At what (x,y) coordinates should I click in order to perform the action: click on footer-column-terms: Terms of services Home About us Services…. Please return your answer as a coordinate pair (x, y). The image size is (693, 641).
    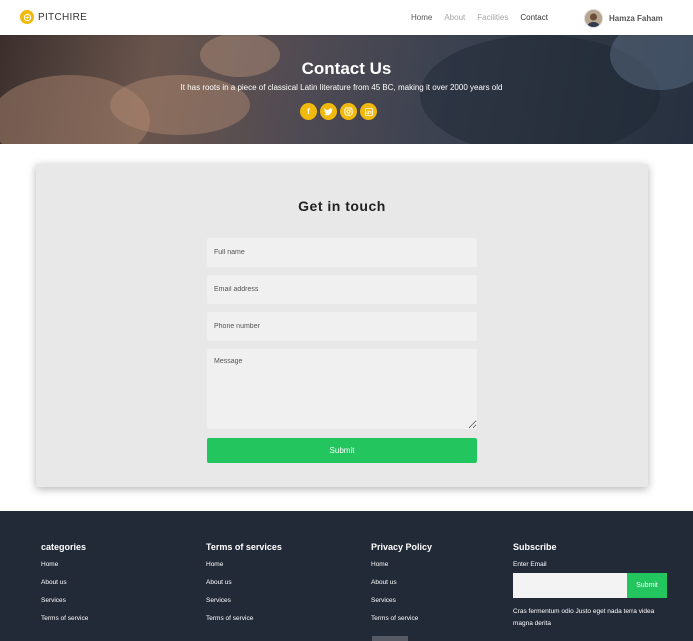
    Looking at the image, I should click on (244, 587).